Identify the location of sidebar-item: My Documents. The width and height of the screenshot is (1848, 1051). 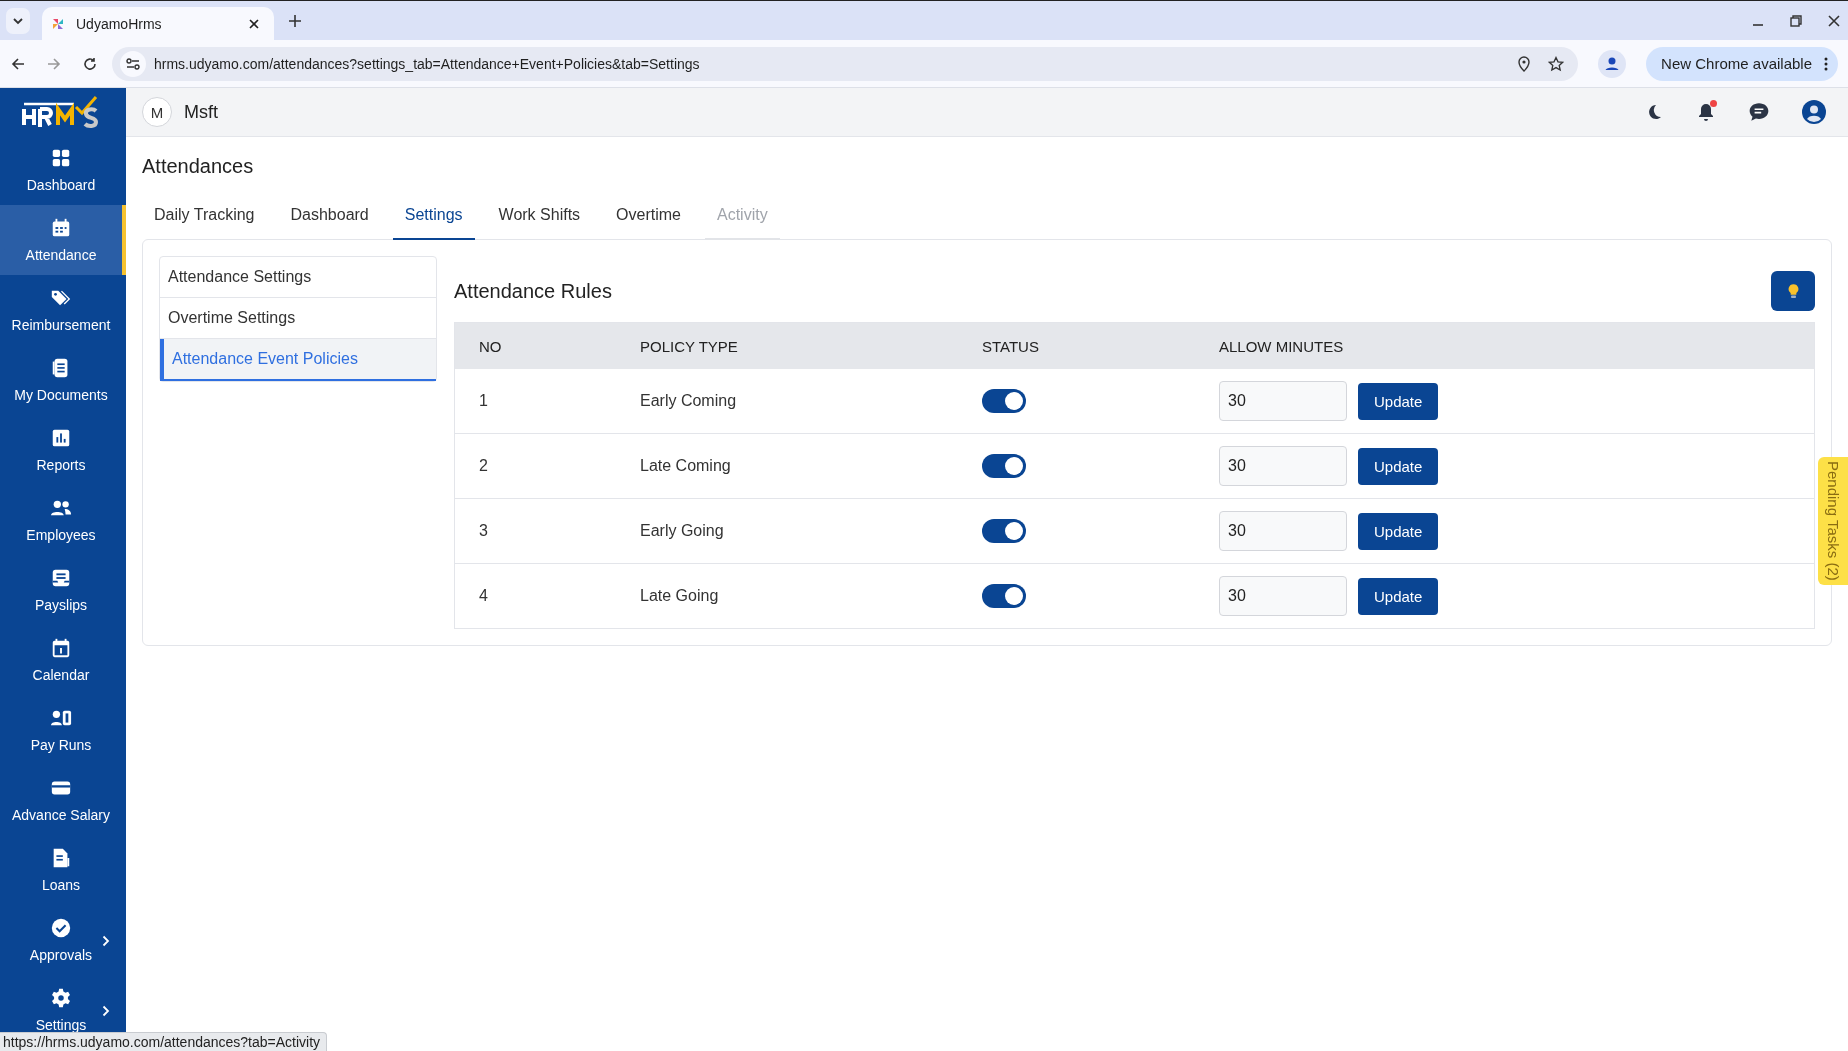
(63, 380).